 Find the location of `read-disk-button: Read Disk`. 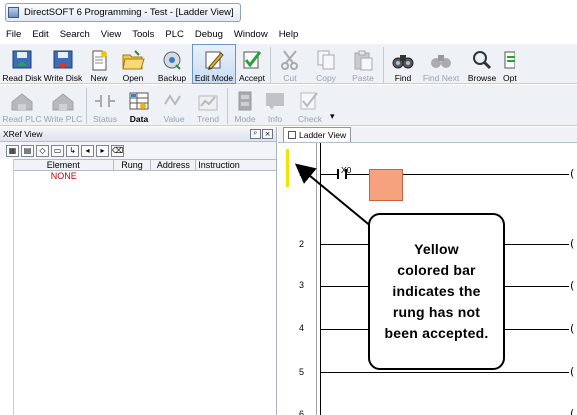

read-disk-button: Read Disk is located at coordinates (22, 64).